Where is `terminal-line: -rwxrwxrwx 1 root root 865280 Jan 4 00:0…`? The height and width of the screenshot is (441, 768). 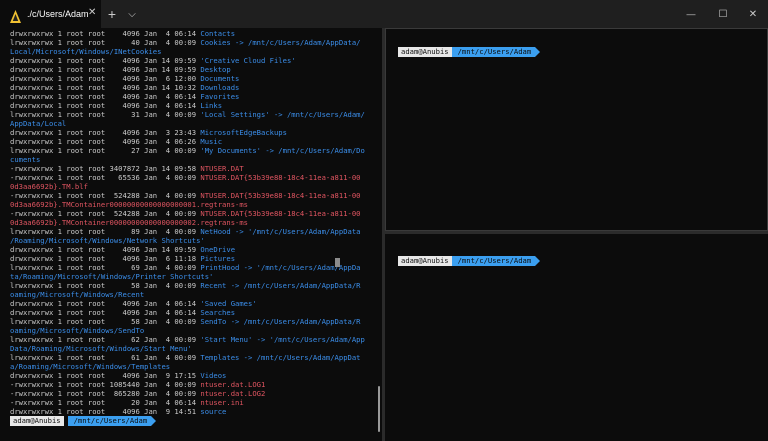 terminal-line: -rwxrwxrwx 1 root root 865280 Jan 4 00:0… is located at coordinates (187, 393).